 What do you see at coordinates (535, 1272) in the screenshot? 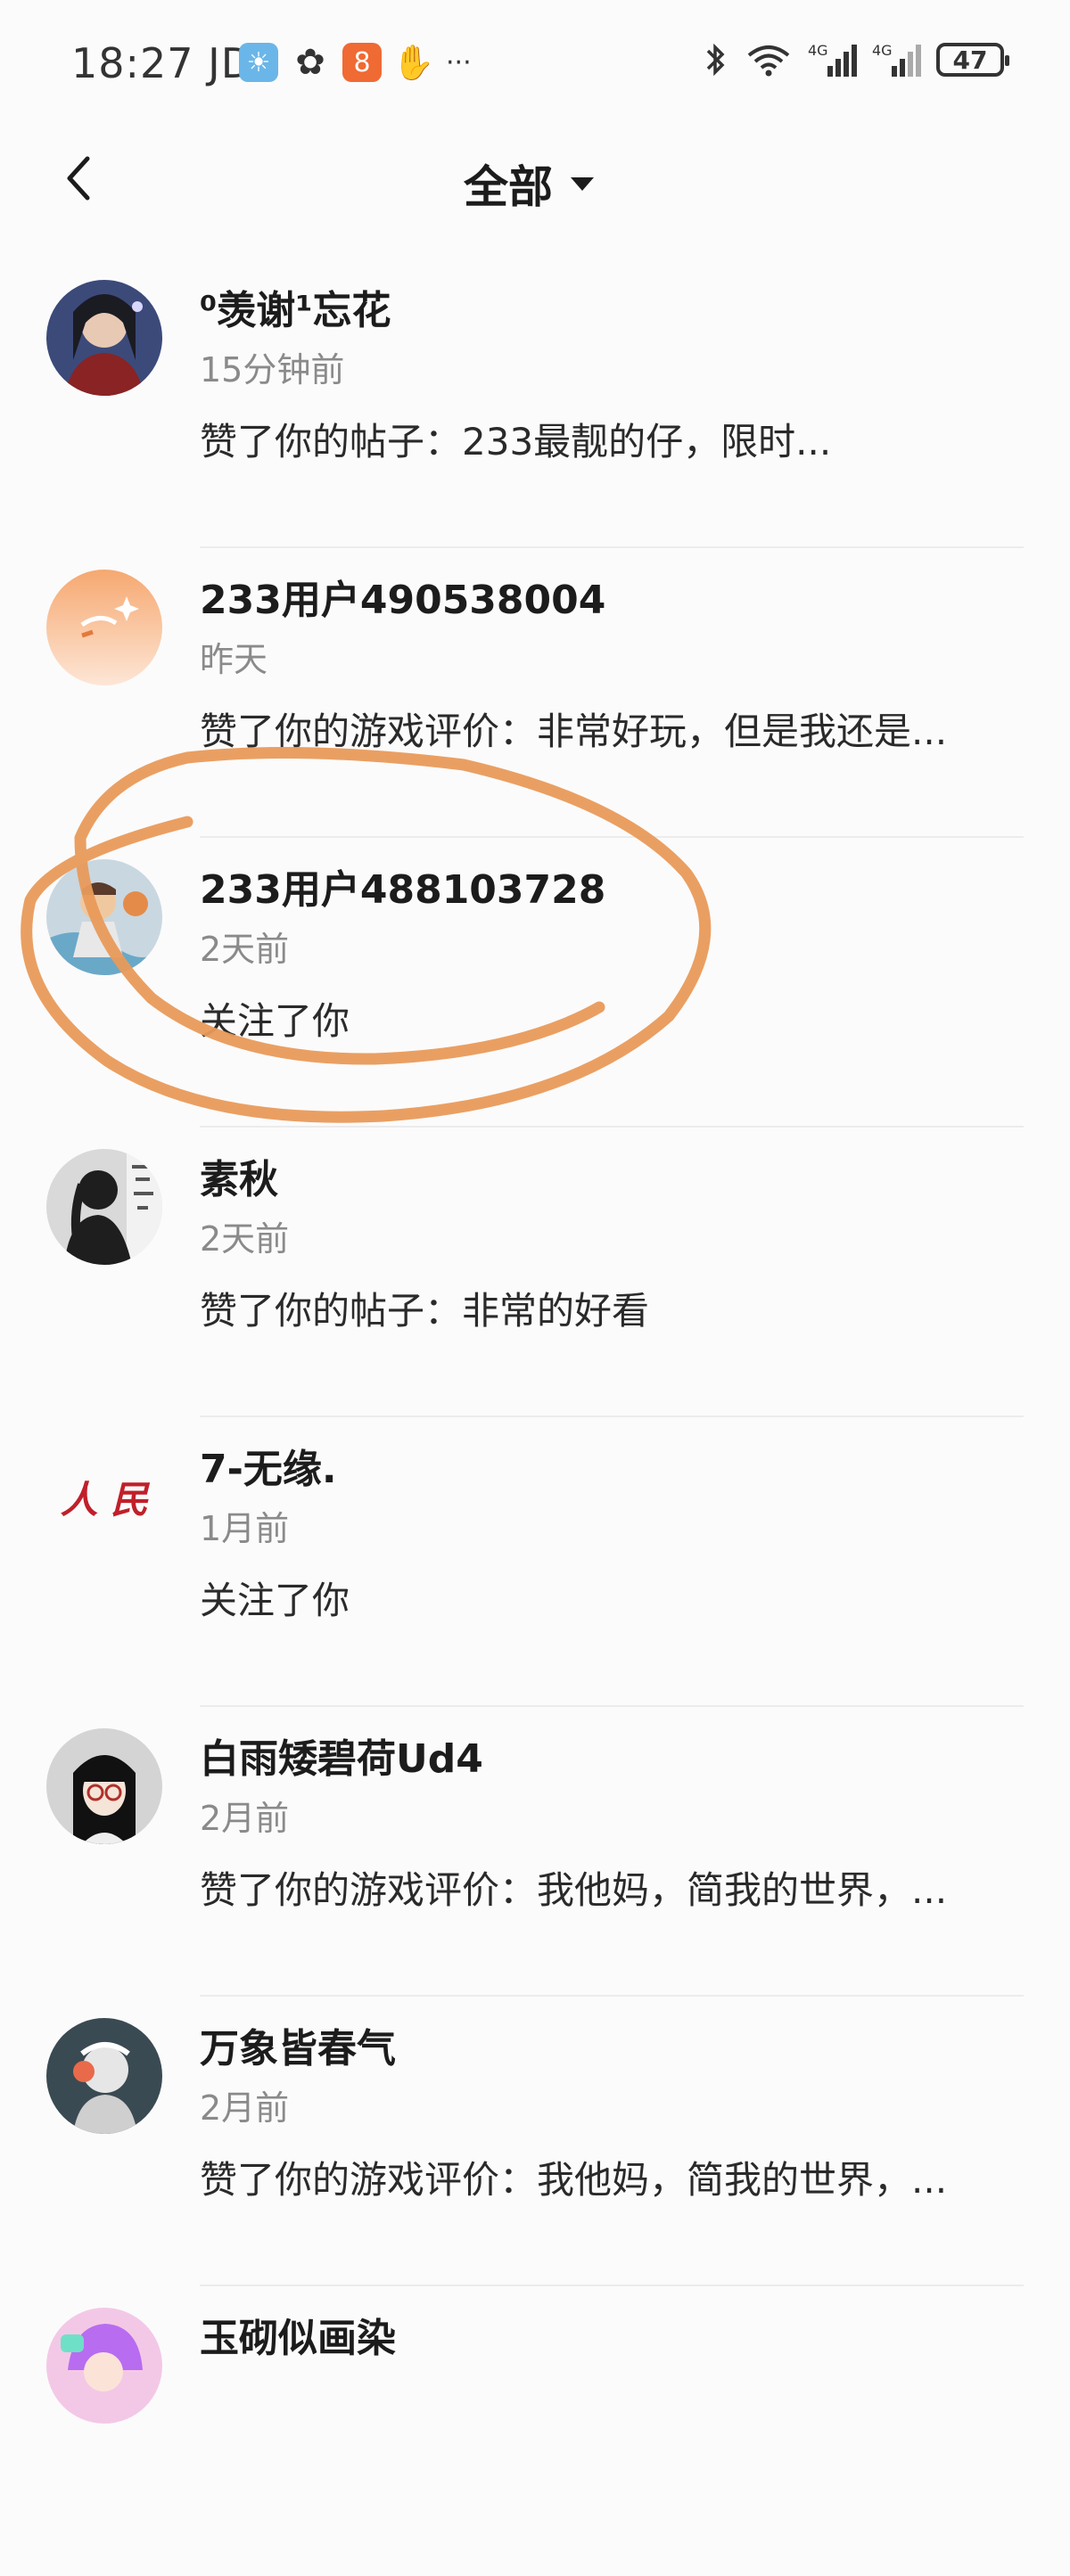
I see `notification-item: 素秋 2天前 赞了你的帖子：非常的好看` at bounding box center [535, 1272].